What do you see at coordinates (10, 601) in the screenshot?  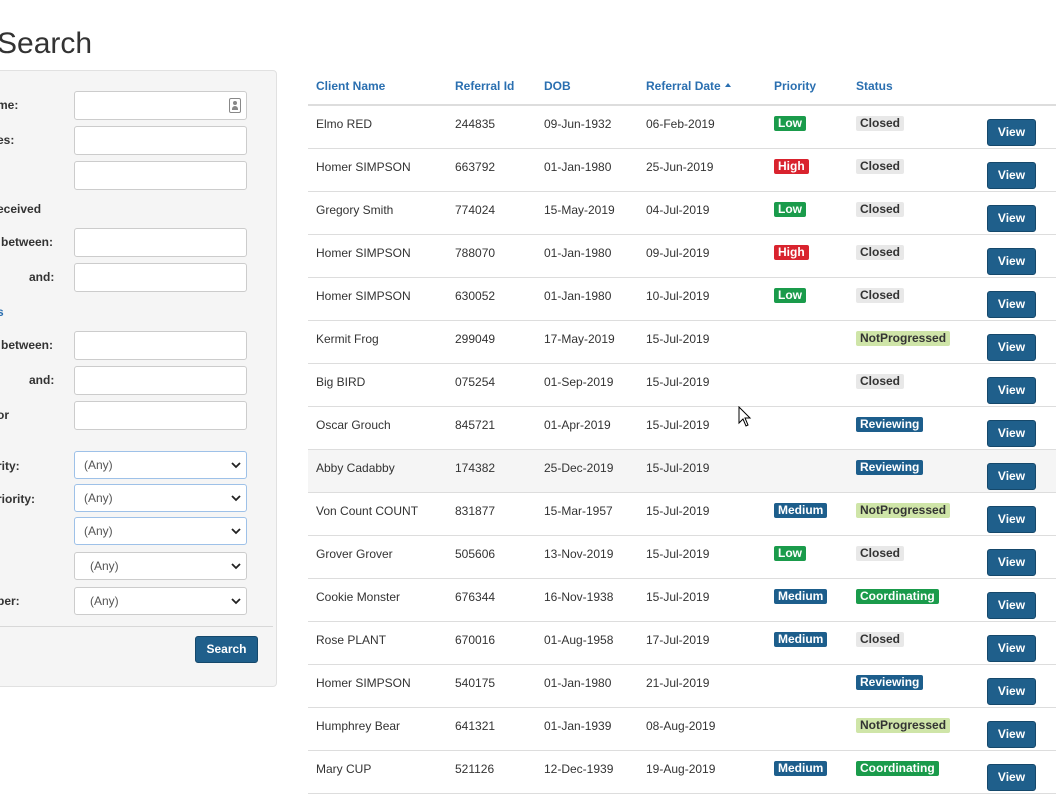 I see `member-label: ber:` at bounding box center [10, 601].